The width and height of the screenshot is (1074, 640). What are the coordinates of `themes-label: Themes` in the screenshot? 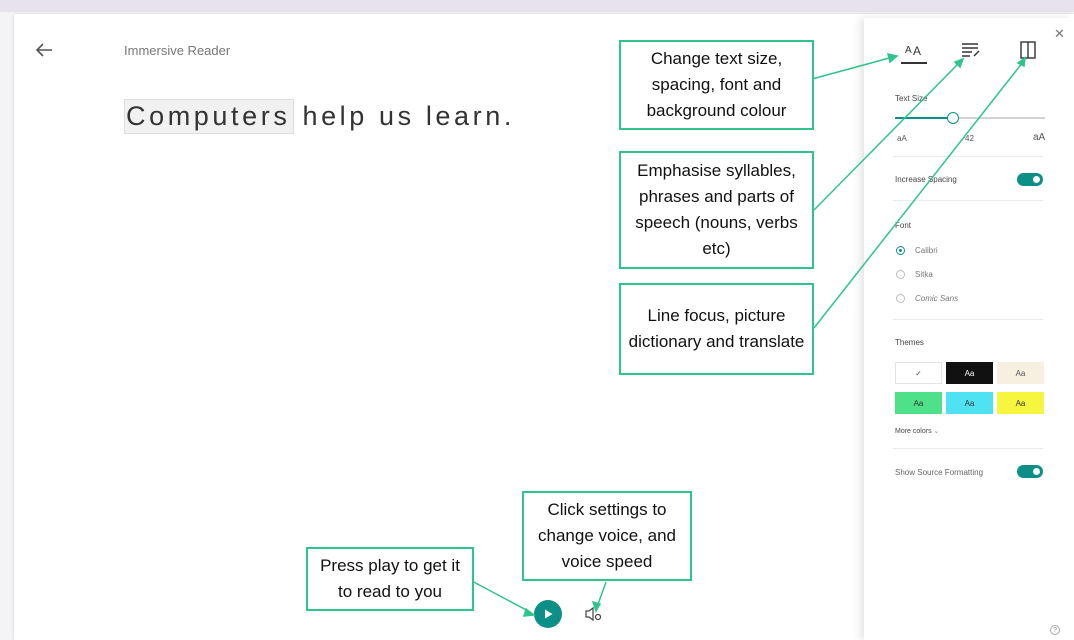 It's located at (909, 342).